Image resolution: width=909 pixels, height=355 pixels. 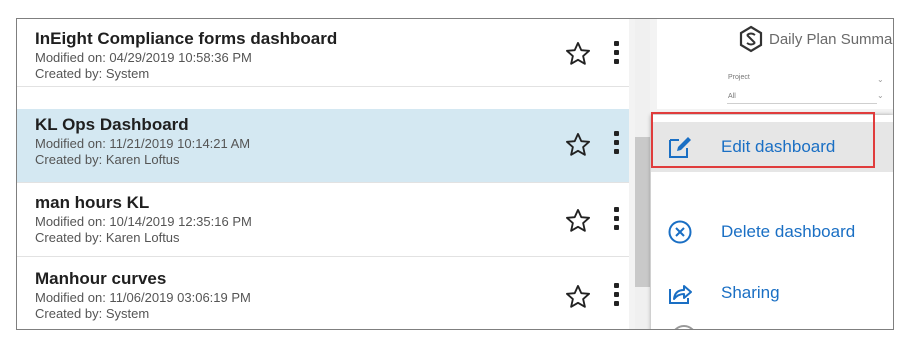 I want to click on preview-title: Daily Plan Summary -, so click(x=831, y=39).